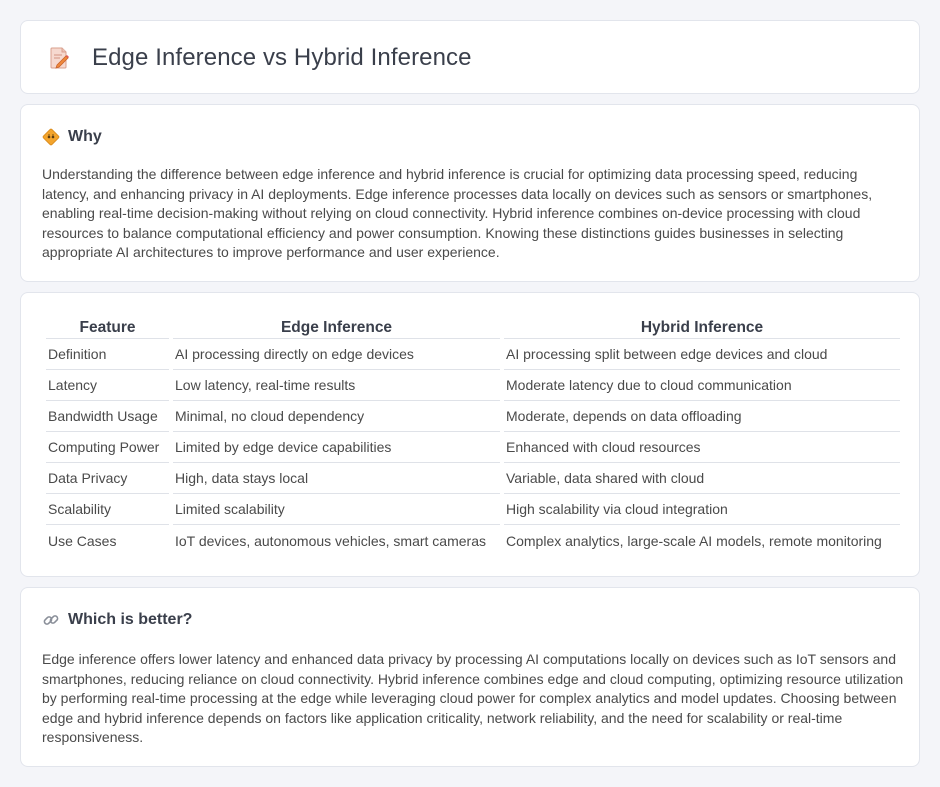  What do you see at coordinates (59, 58) in the screenshot?
I see `document-pencil-icon` at bounding box center [59, 58].